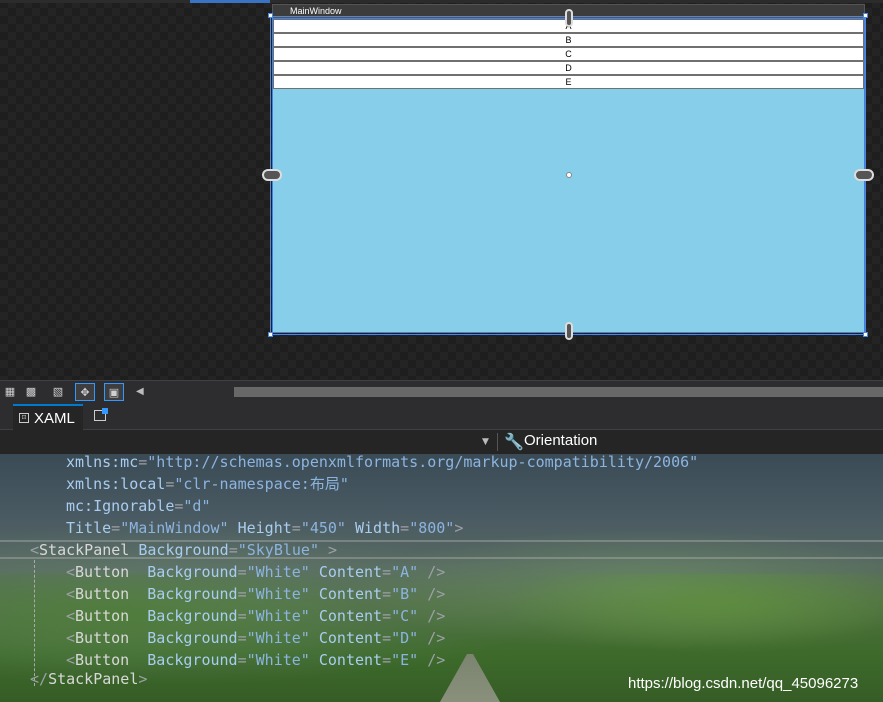 This screenshot has width=883, height=702. What do you see at coordinates (497, 442) in the screenshot?
I see `nav-separator` at bounding box center [497, 442].